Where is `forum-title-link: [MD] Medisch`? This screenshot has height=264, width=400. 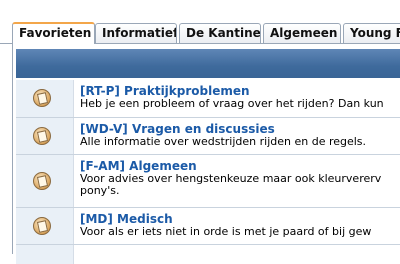
forum-title-link: [MD] Medisch is located at coordinates (126, 219).